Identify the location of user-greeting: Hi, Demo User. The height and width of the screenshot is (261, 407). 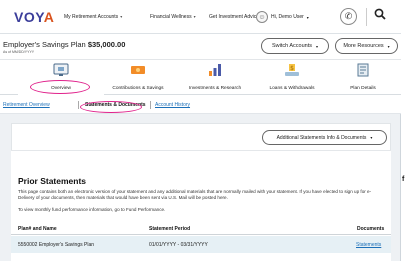
(287, 17).